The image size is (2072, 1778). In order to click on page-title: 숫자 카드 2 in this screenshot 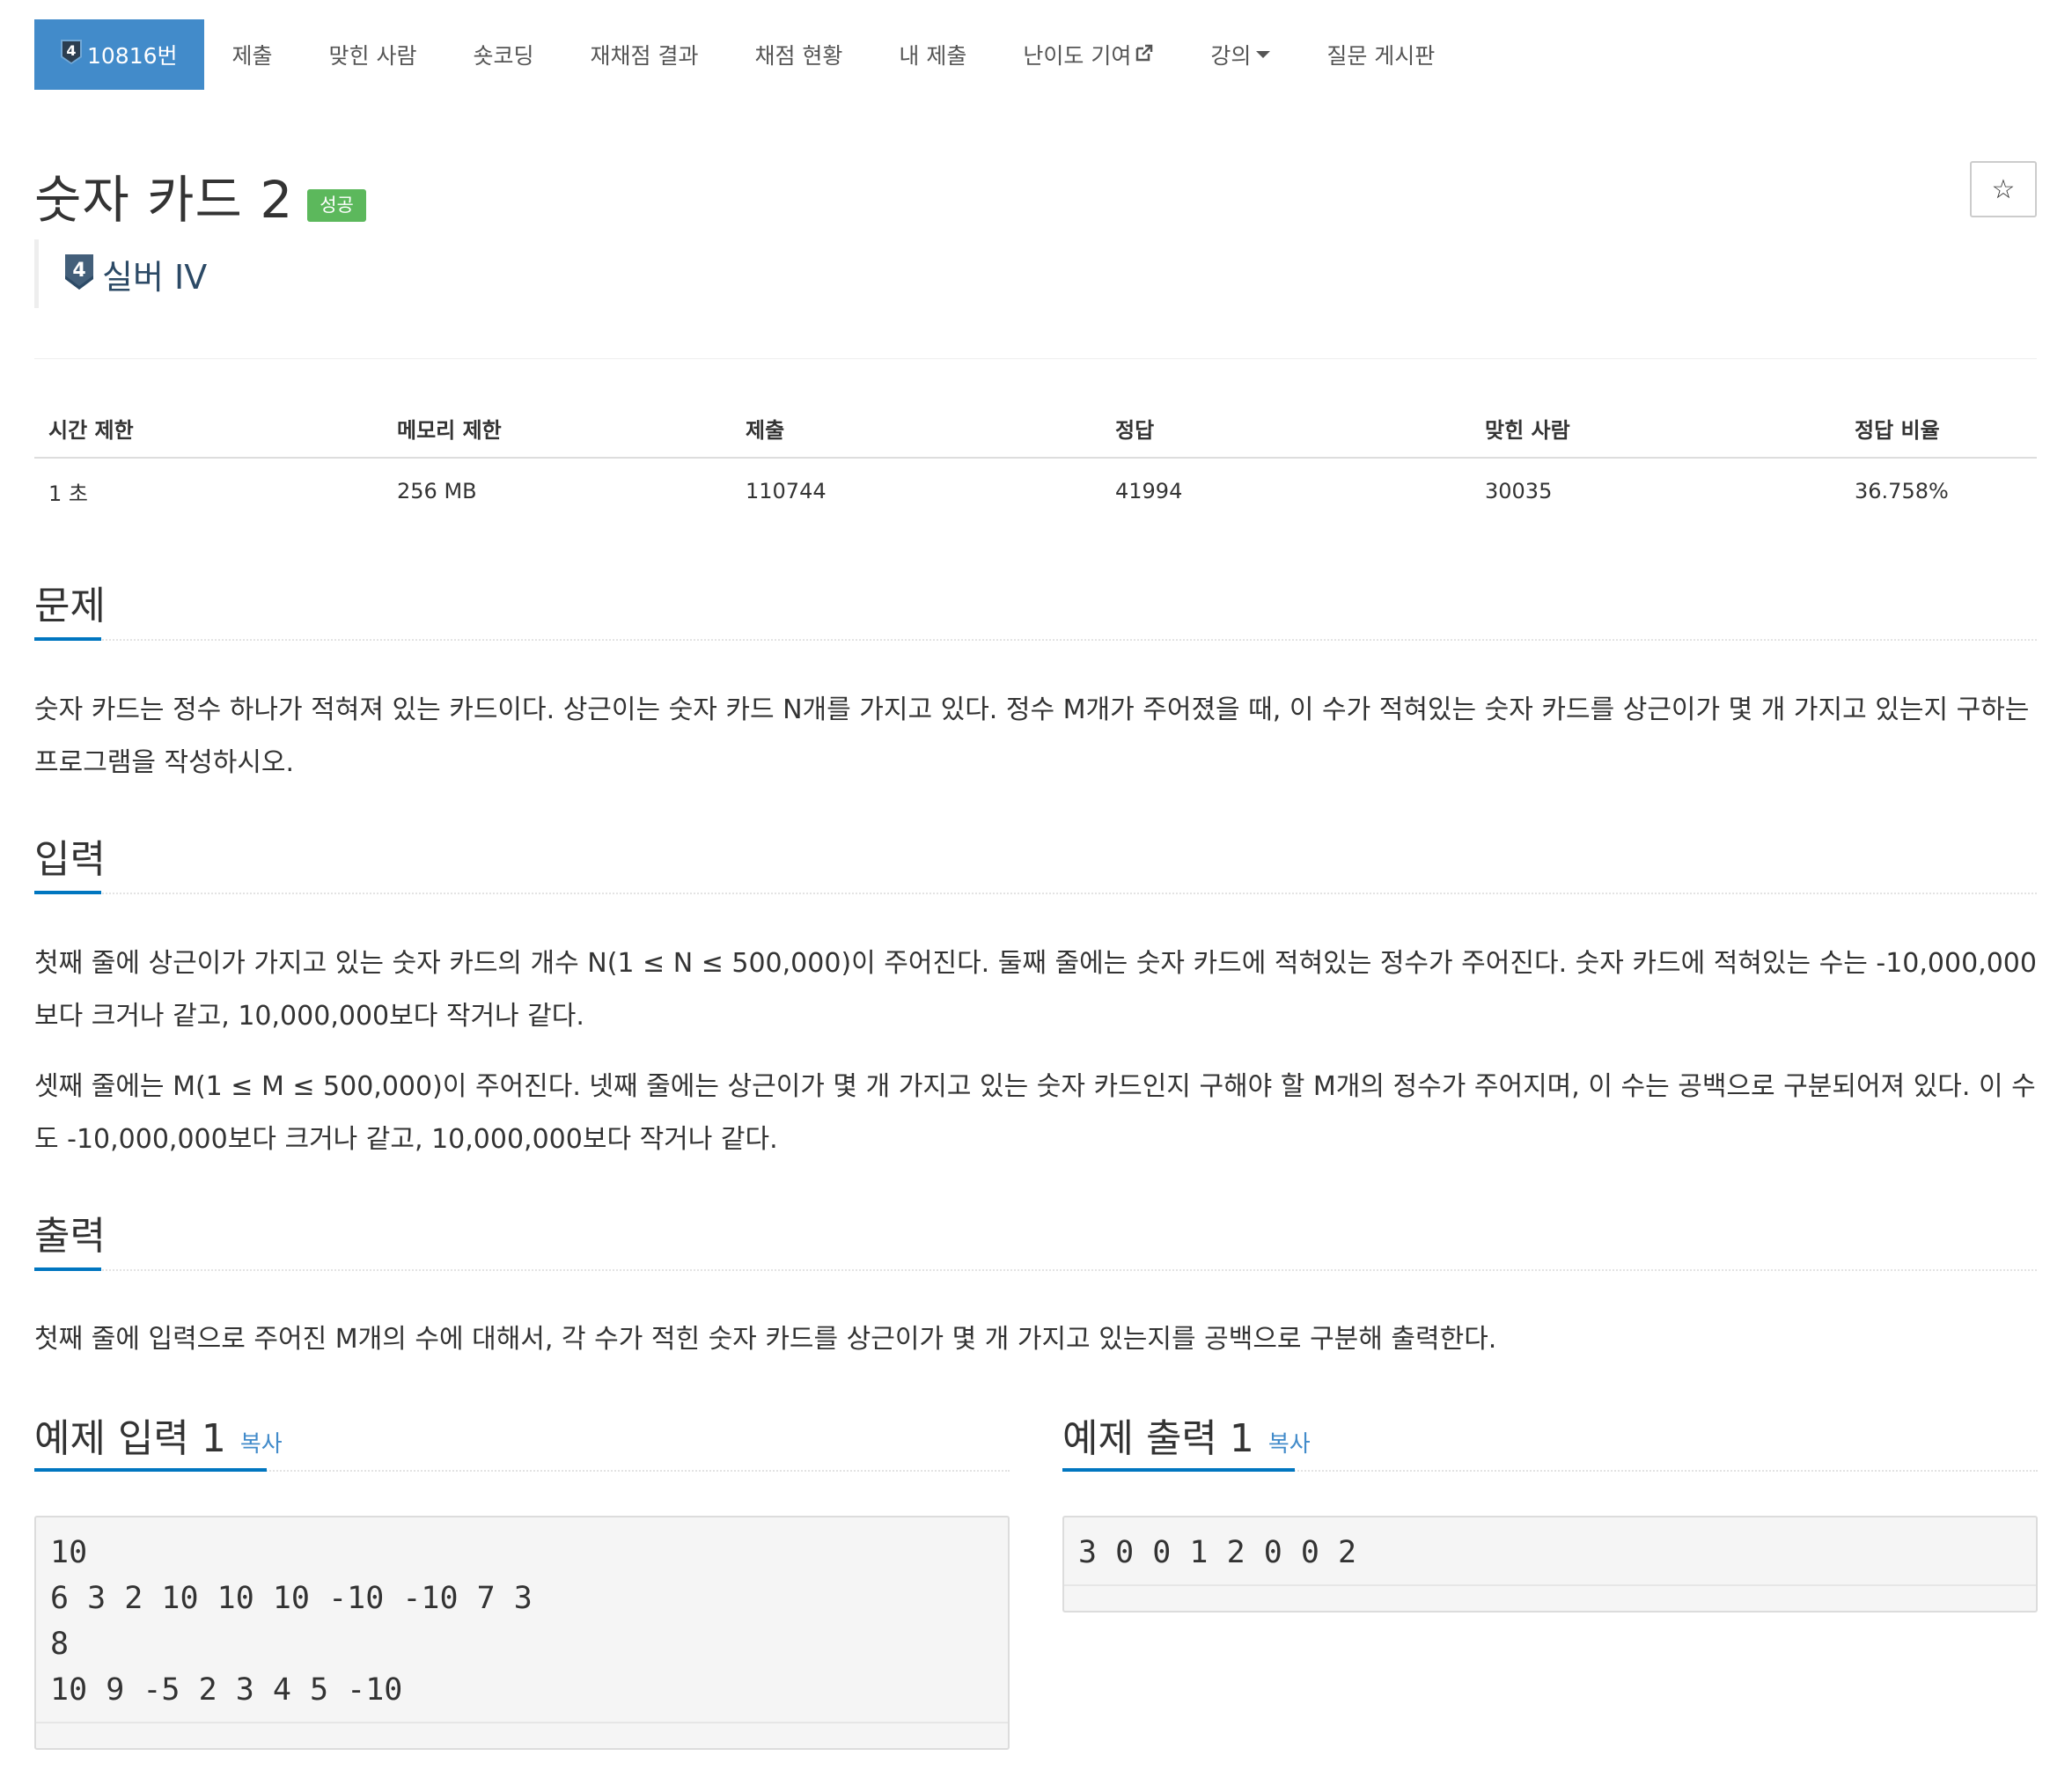, I will do `click(164, 200)`.